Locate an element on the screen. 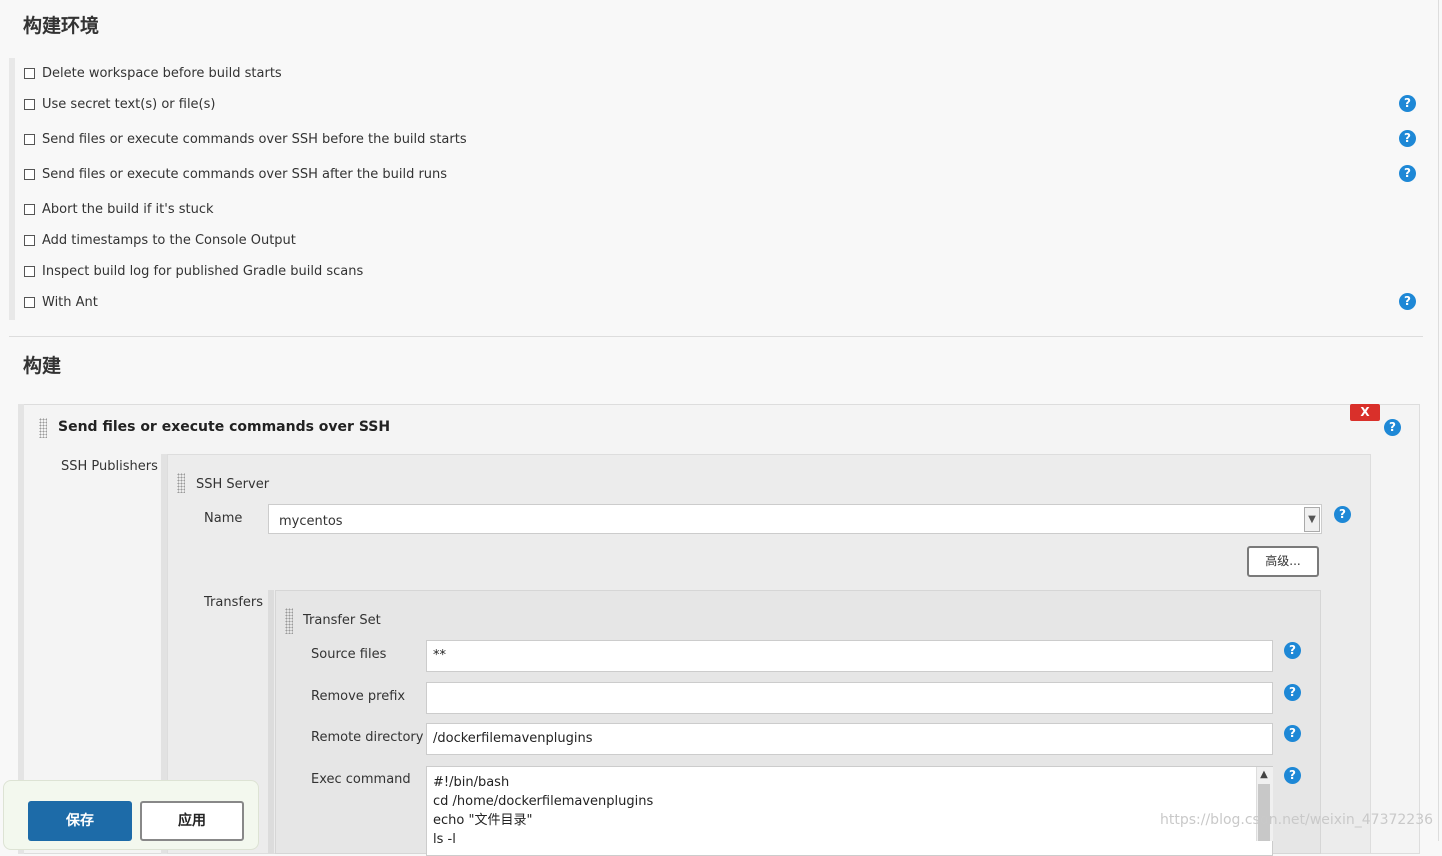 The height and width of the screenshot is (856, 1442). option-secret-text: Use secret text(s) or file(s) is located at coordinates (119, 104).